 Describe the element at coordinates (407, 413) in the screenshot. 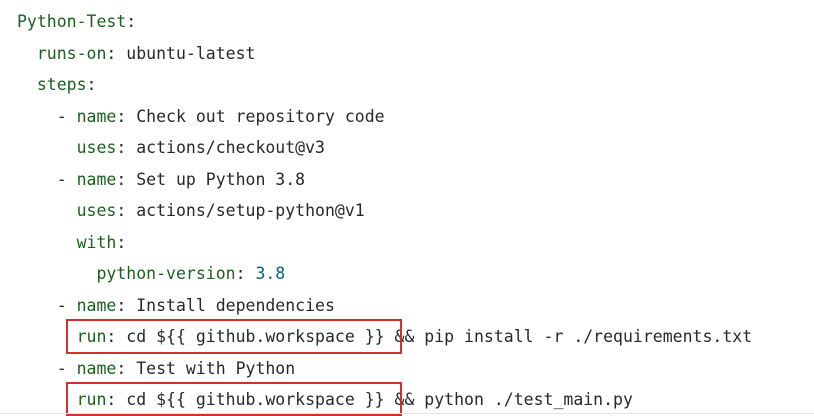

I see `bottom-divider` at that location.